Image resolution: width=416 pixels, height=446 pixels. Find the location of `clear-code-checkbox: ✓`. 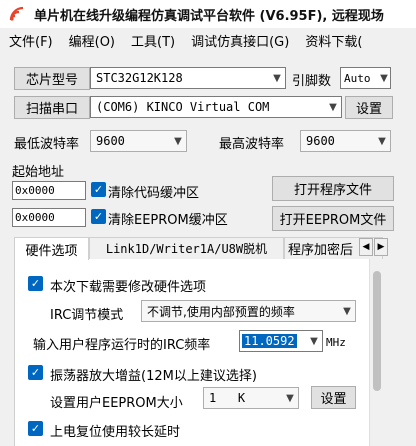

clear-code-checkbox: ✓ is located at coordinates (98, 189).